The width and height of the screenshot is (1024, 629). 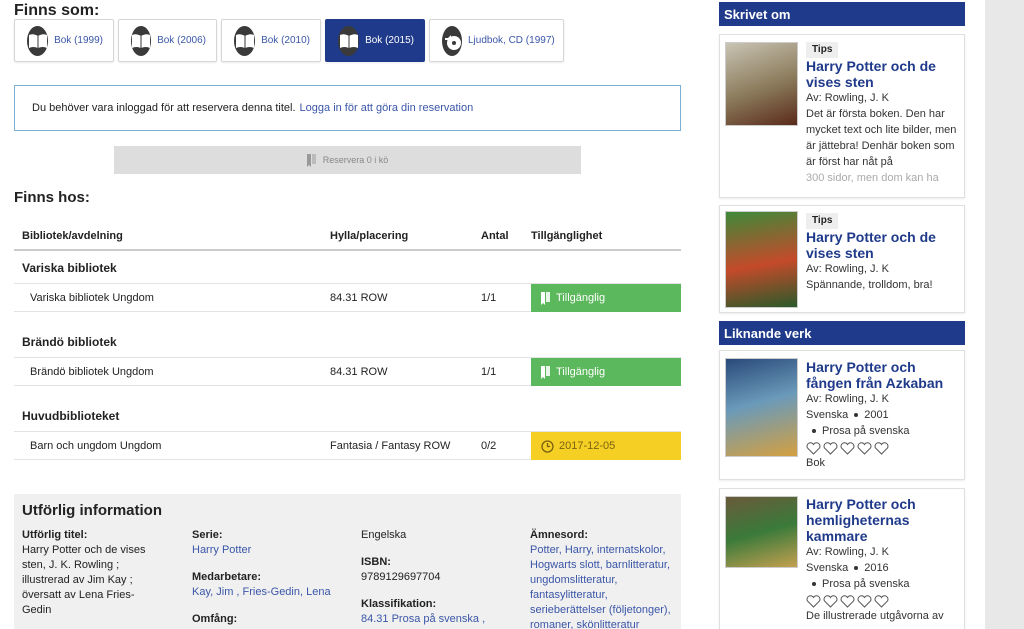 What do you see at coordinates (207, 535) in the screenshot?
I see `series-label: Serie:` at bounding box center [207, 535].